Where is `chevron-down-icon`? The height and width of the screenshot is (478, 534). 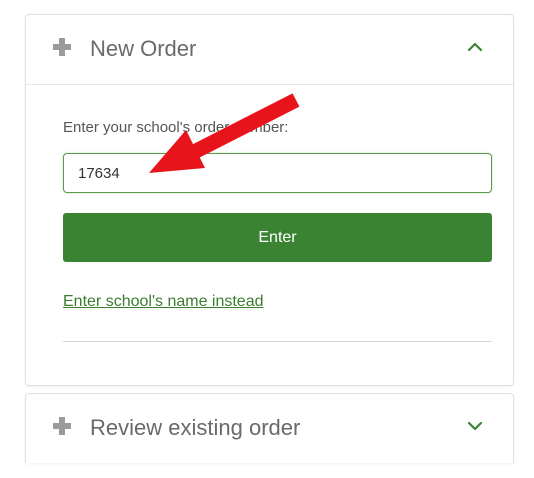
chevron-down-icon is located at coordinates (475, 426).